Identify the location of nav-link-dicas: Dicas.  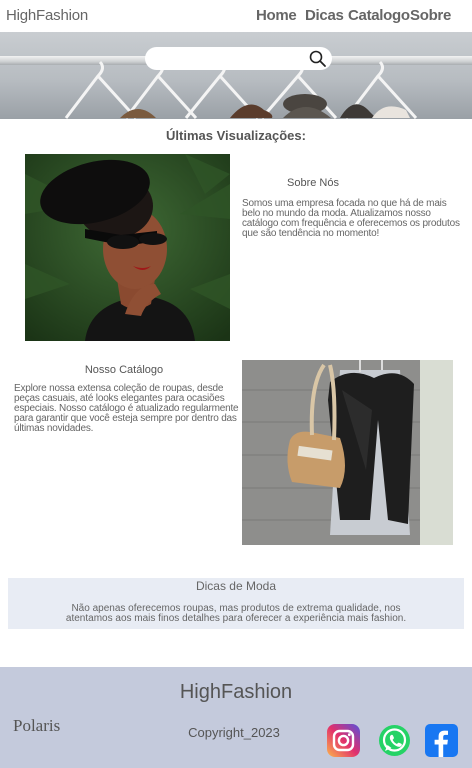
(324, 15).